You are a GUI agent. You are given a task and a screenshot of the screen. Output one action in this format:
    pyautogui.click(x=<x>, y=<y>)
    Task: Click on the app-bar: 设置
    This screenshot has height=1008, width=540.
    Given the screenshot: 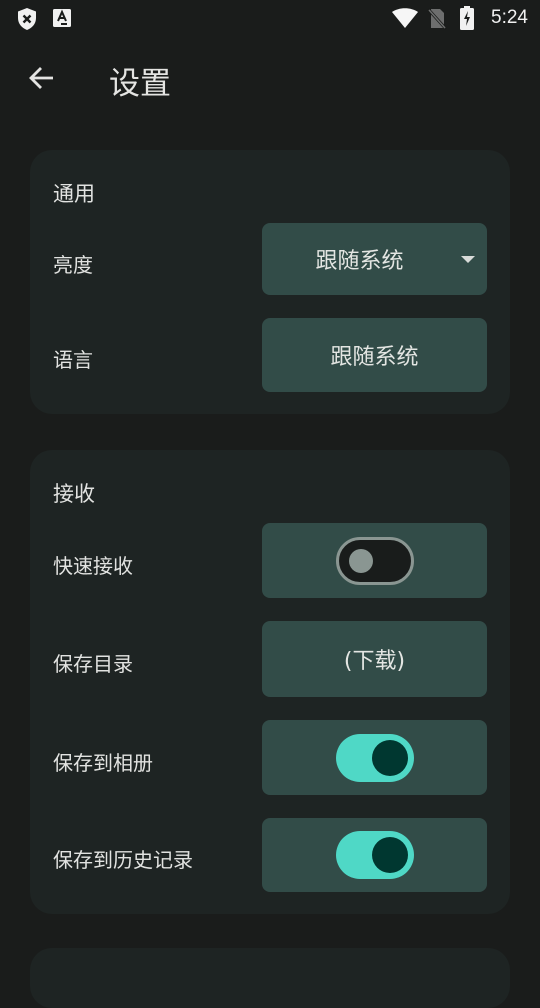 What is the action you would take?
    pyautogui.click(x=270, y=80)
    